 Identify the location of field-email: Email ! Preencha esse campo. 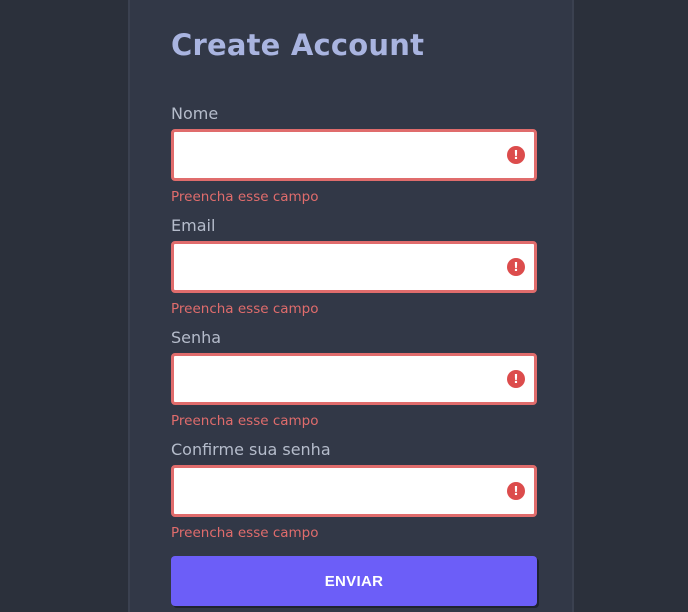
(354, 267).